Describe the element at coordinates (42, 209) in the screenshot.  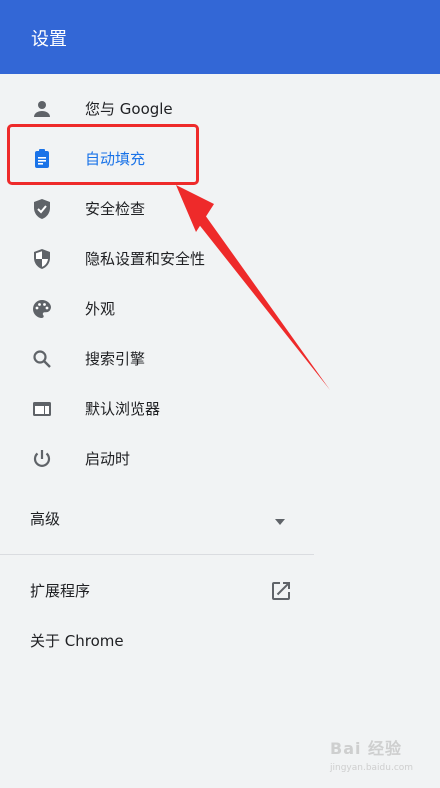
I see `shield-check-icon` at that location.